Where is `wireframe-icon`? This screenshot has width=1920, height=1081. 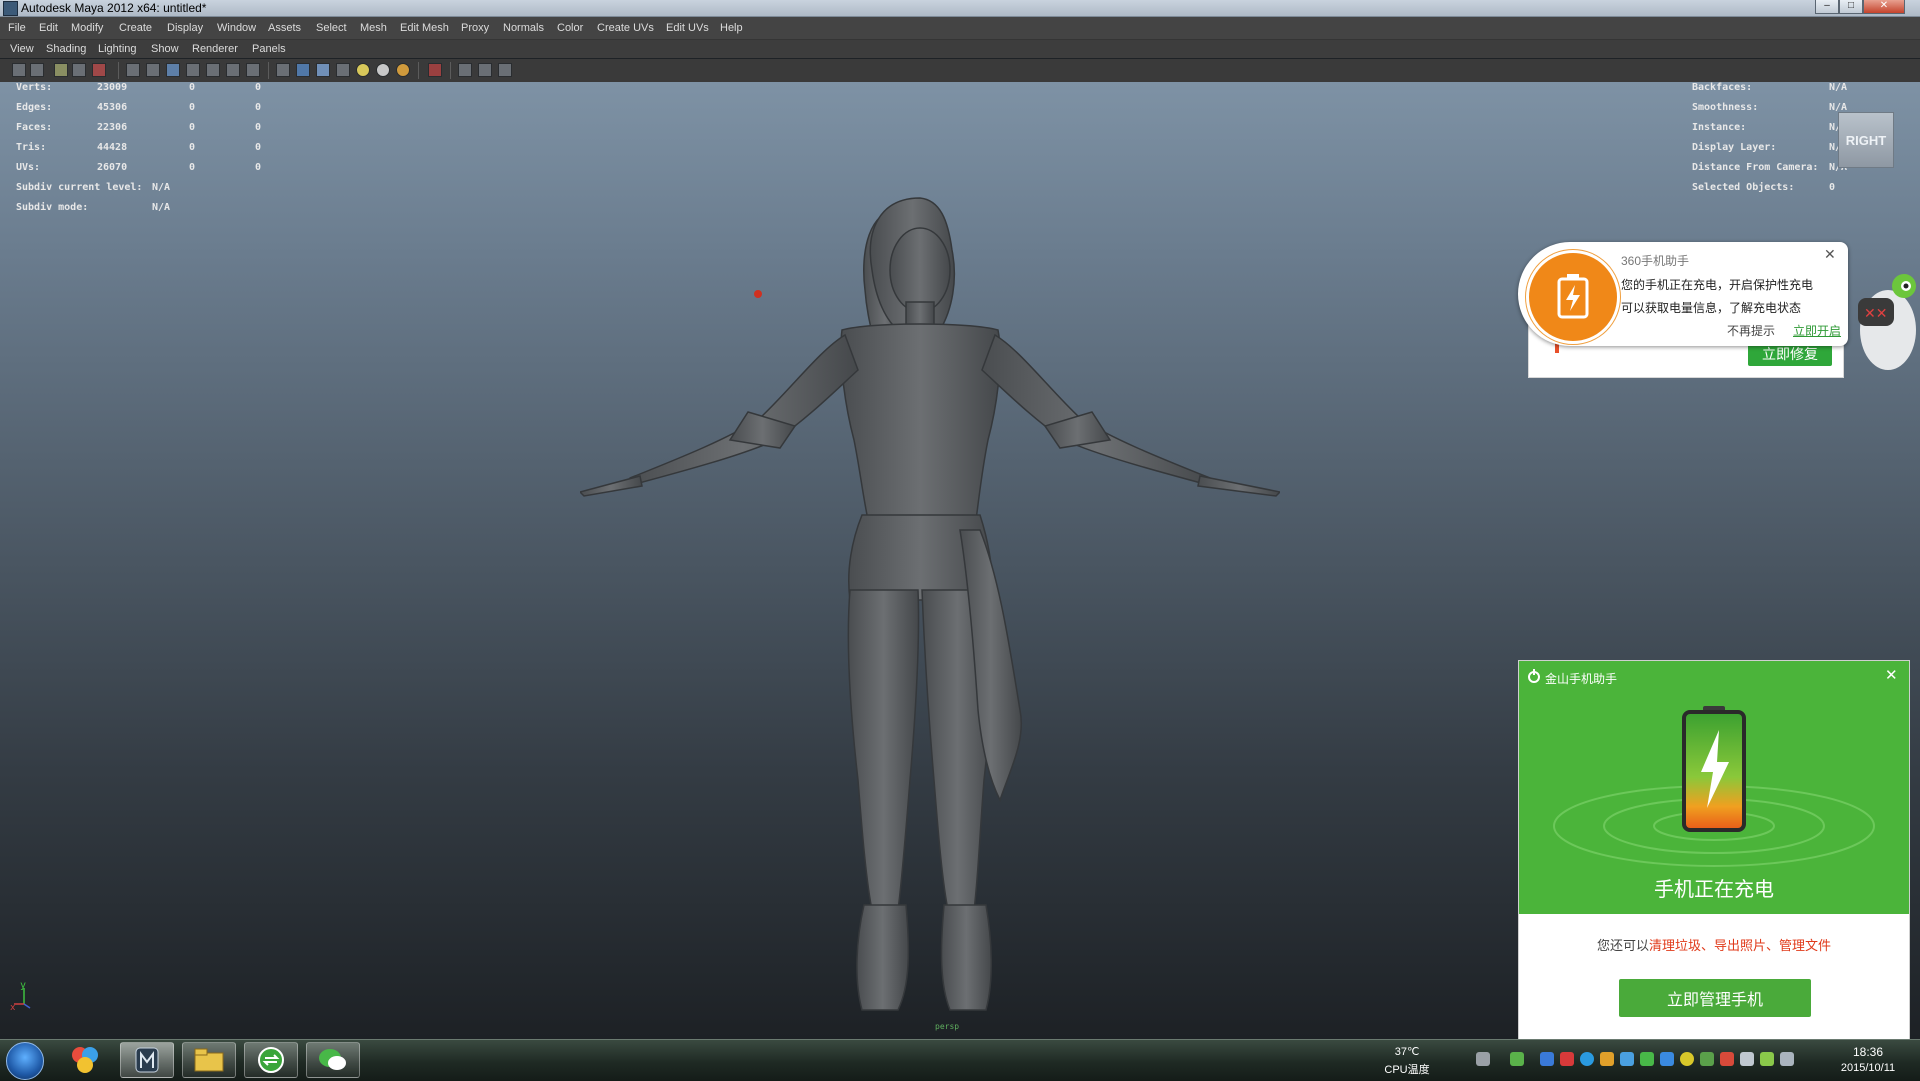
wireframe-icon is located at coordinates (283, 70).